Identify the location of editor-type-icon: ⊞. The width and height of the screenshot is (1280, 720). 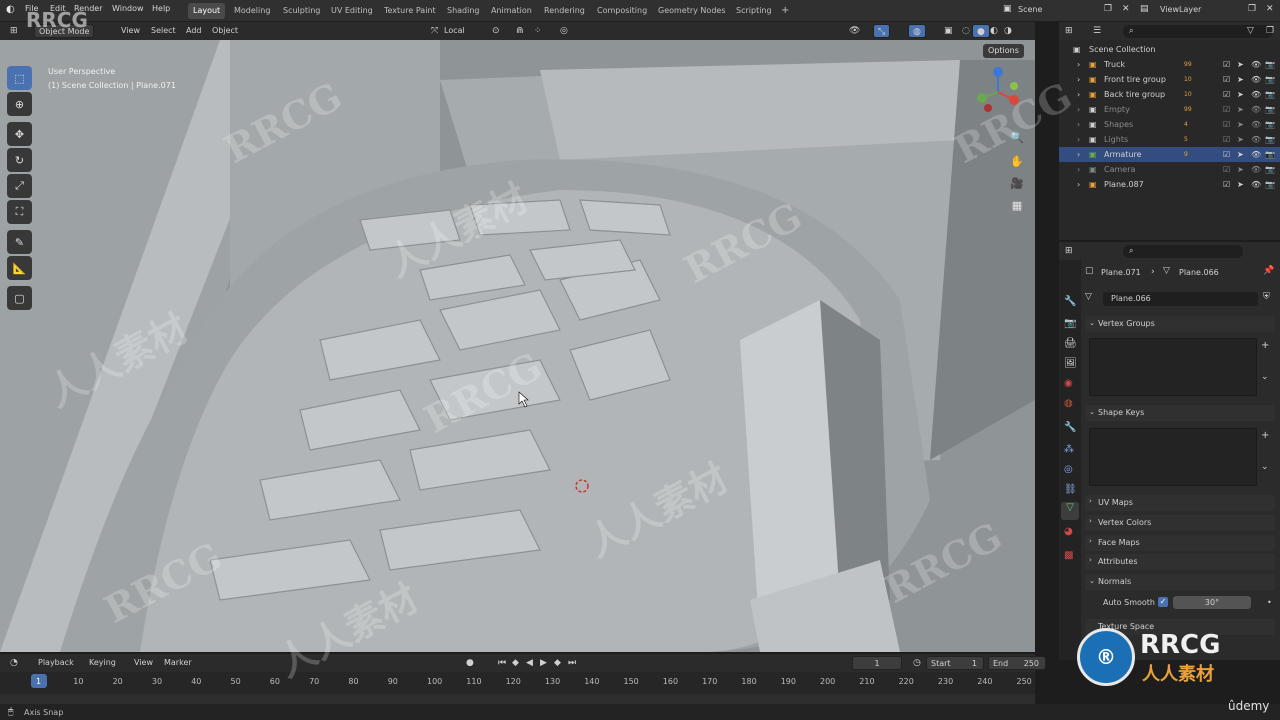
(14, 31).